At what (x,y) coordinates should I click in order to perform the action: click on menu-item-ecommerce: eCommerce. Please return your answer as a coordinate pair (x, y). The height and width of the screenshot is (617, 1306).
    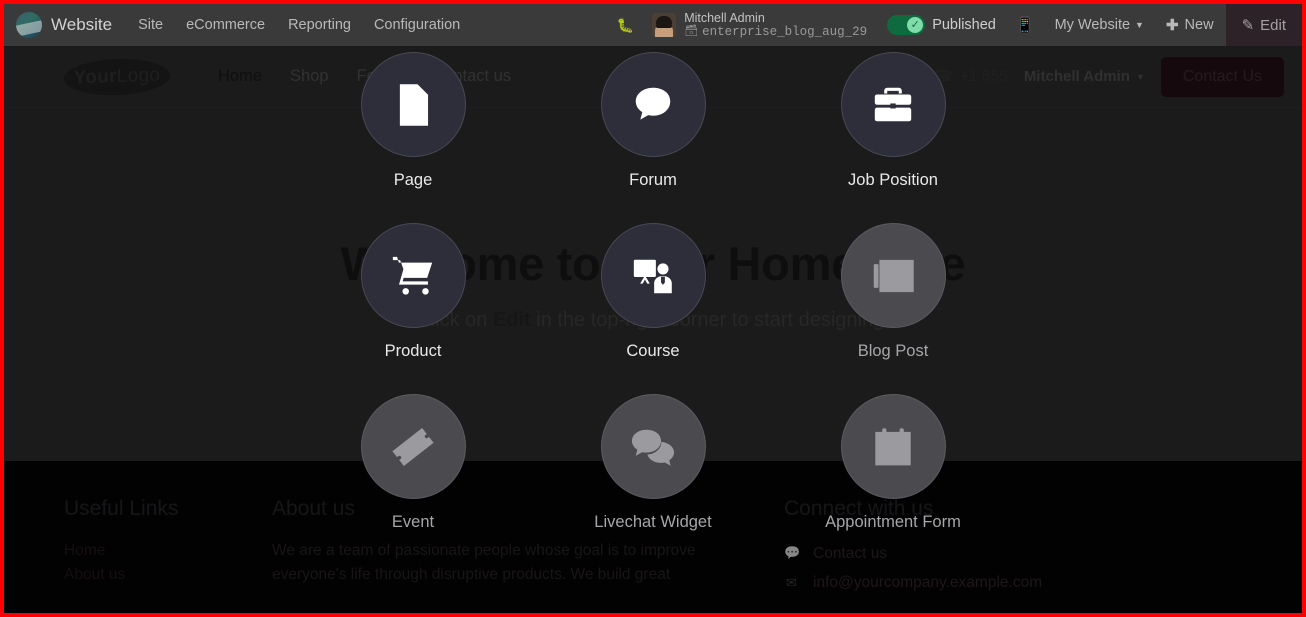
    Looking at the image, I should click on (225, 25).